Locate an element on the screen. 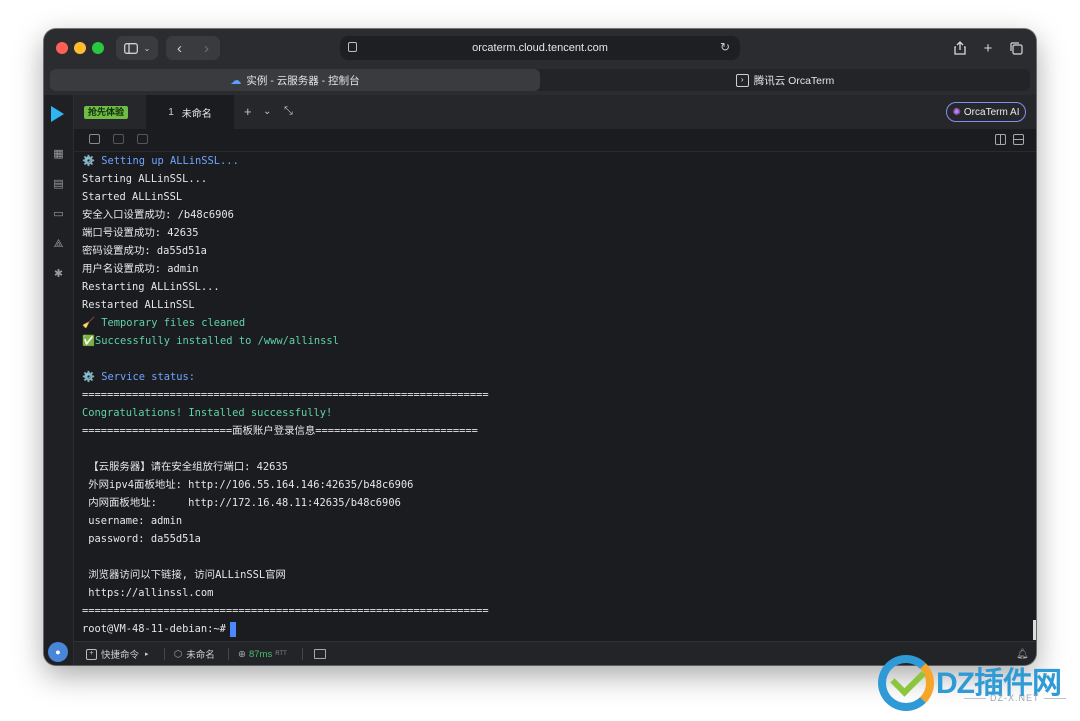 This screenshot has width=1080, height=721. url-text: orcaterm.cloud.tencent.com is located at coordinates (540, 48).